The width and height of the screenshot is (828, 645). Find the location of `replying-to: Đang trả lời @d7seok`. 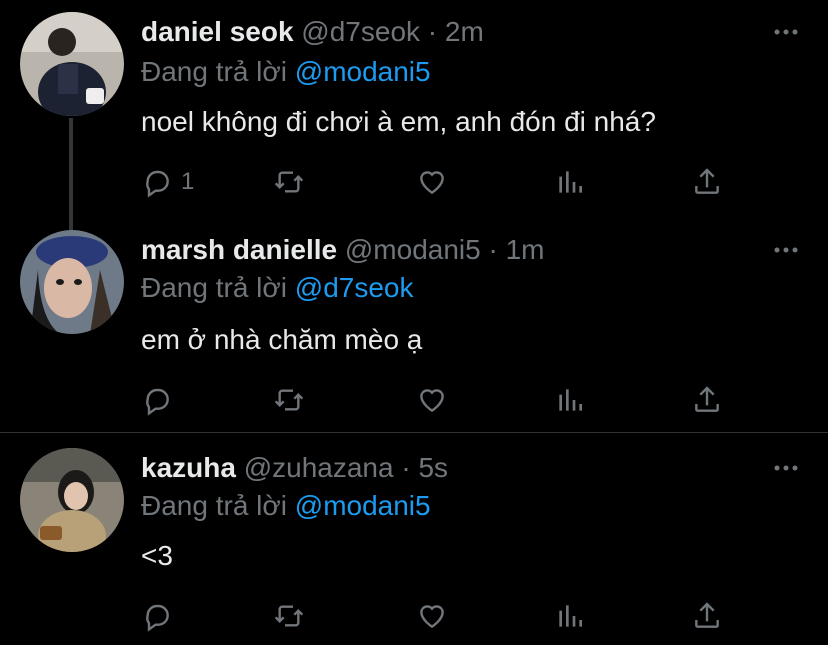

replying-to: Đang trả lời @d7seok is located at coordinates (277, 288).